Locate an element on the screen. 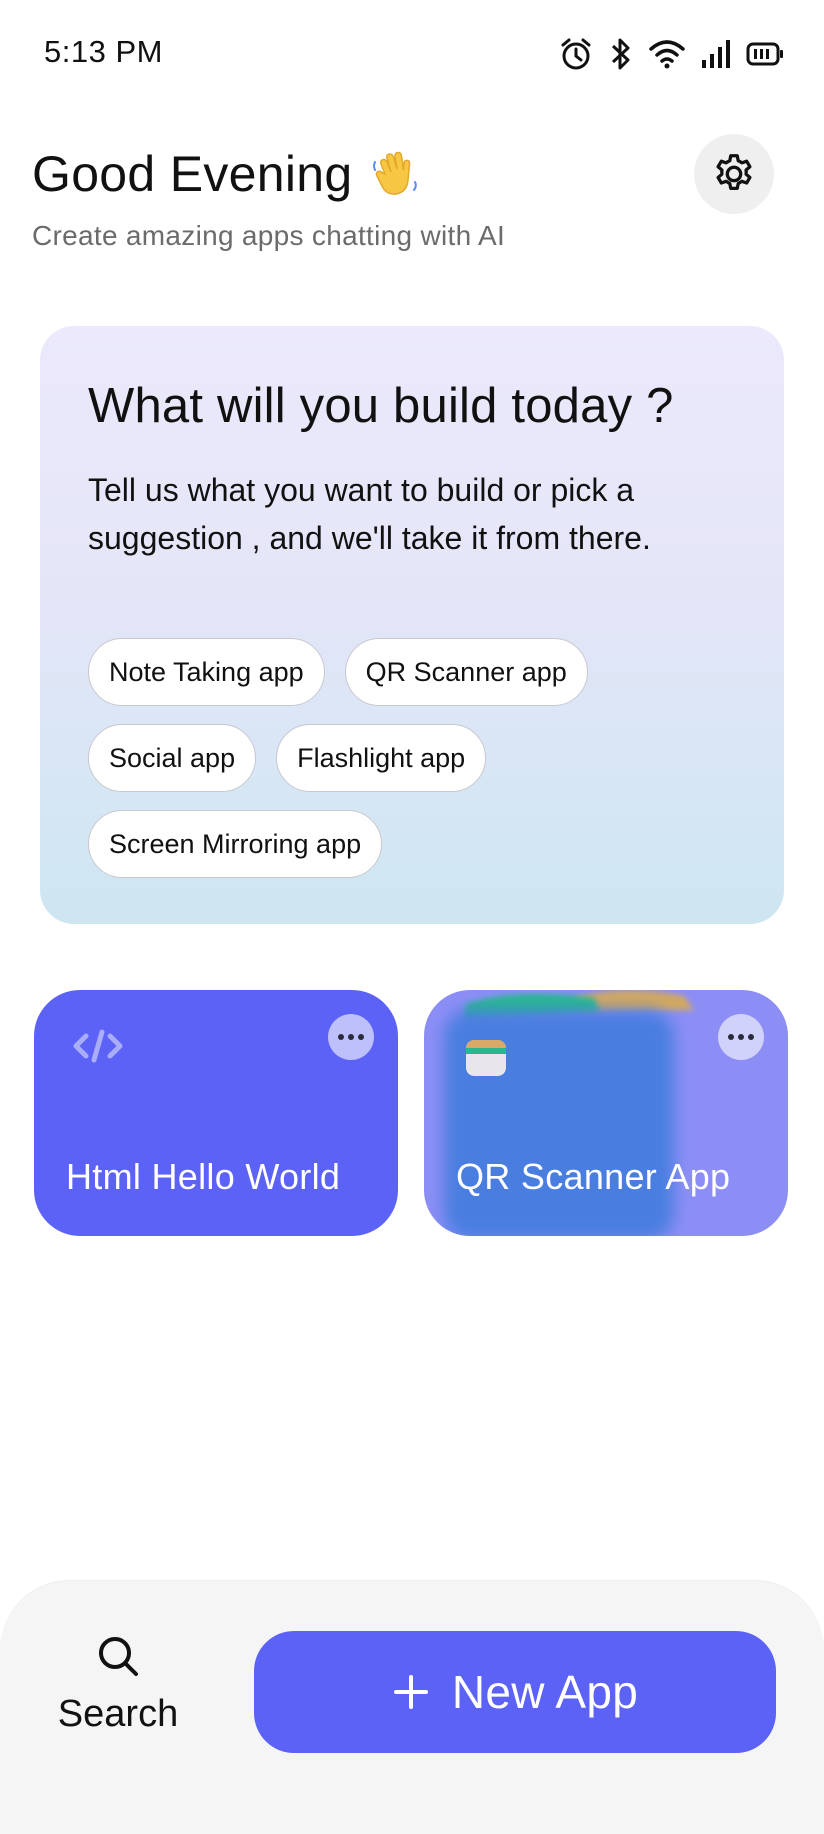 This screenshot has width=824, height=1834. search-label: Search is located at coordinates (118, 1714).